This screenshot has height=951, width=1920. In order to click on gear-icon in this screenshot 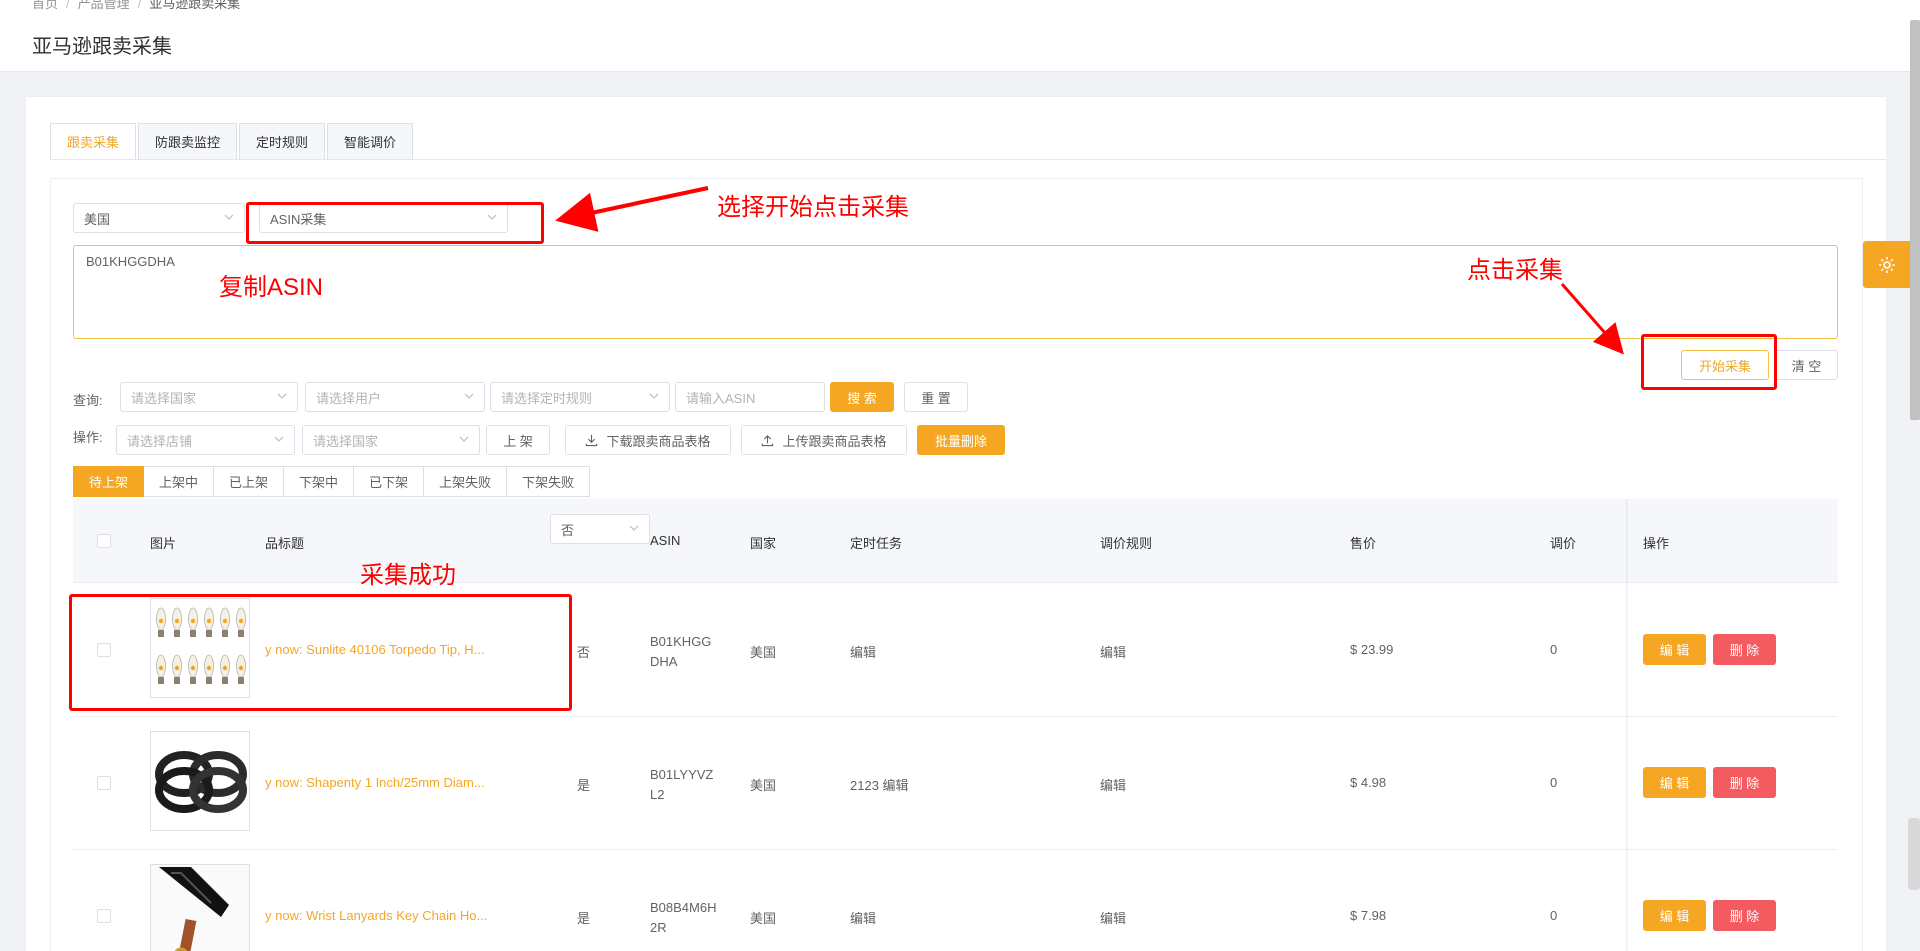, I will do `click(1886, 264)`.